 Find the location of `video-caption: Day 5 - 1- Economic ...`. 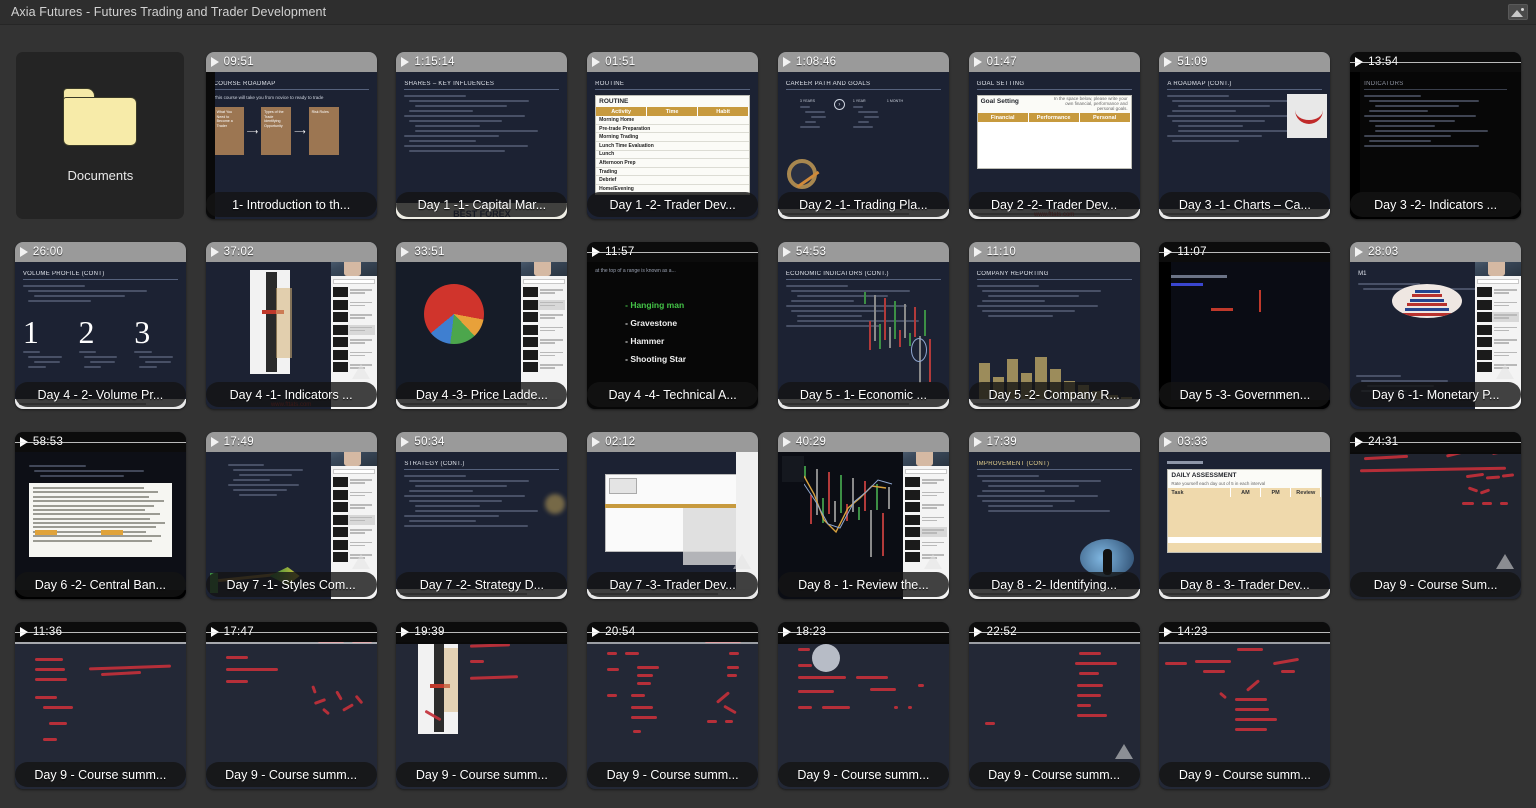

video-caption: Day 5 - 1- Economic ... is located at coordinates (863, 394).